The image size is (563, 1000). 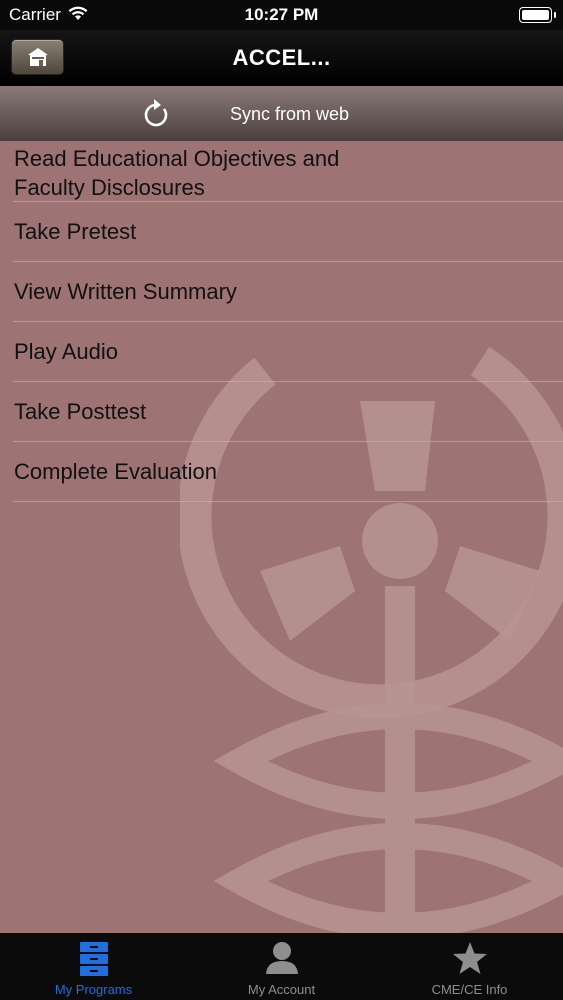 I want to click on menu-item-label: Play Audio, so click(x=66, y=351).